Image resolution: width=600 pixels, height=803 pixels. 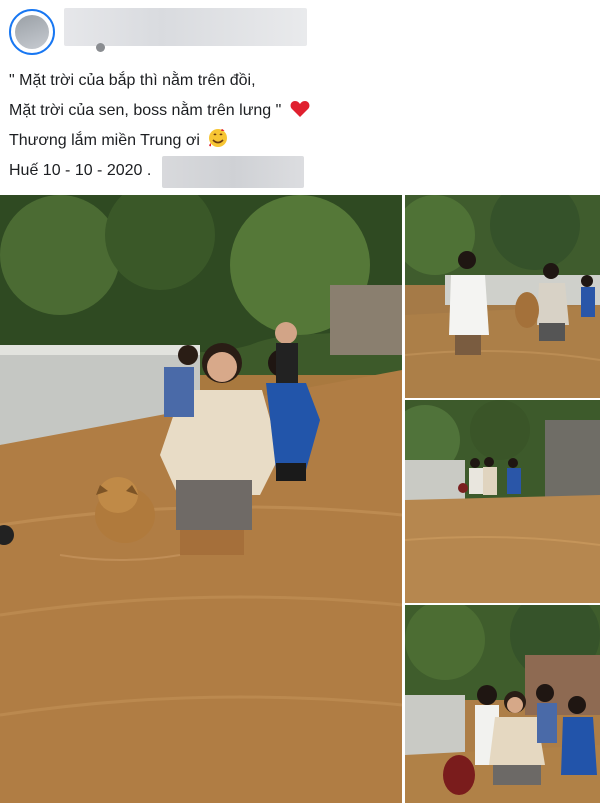 I want to click on smiling-face-with-hearts-icon, so click(x=218, y=143).